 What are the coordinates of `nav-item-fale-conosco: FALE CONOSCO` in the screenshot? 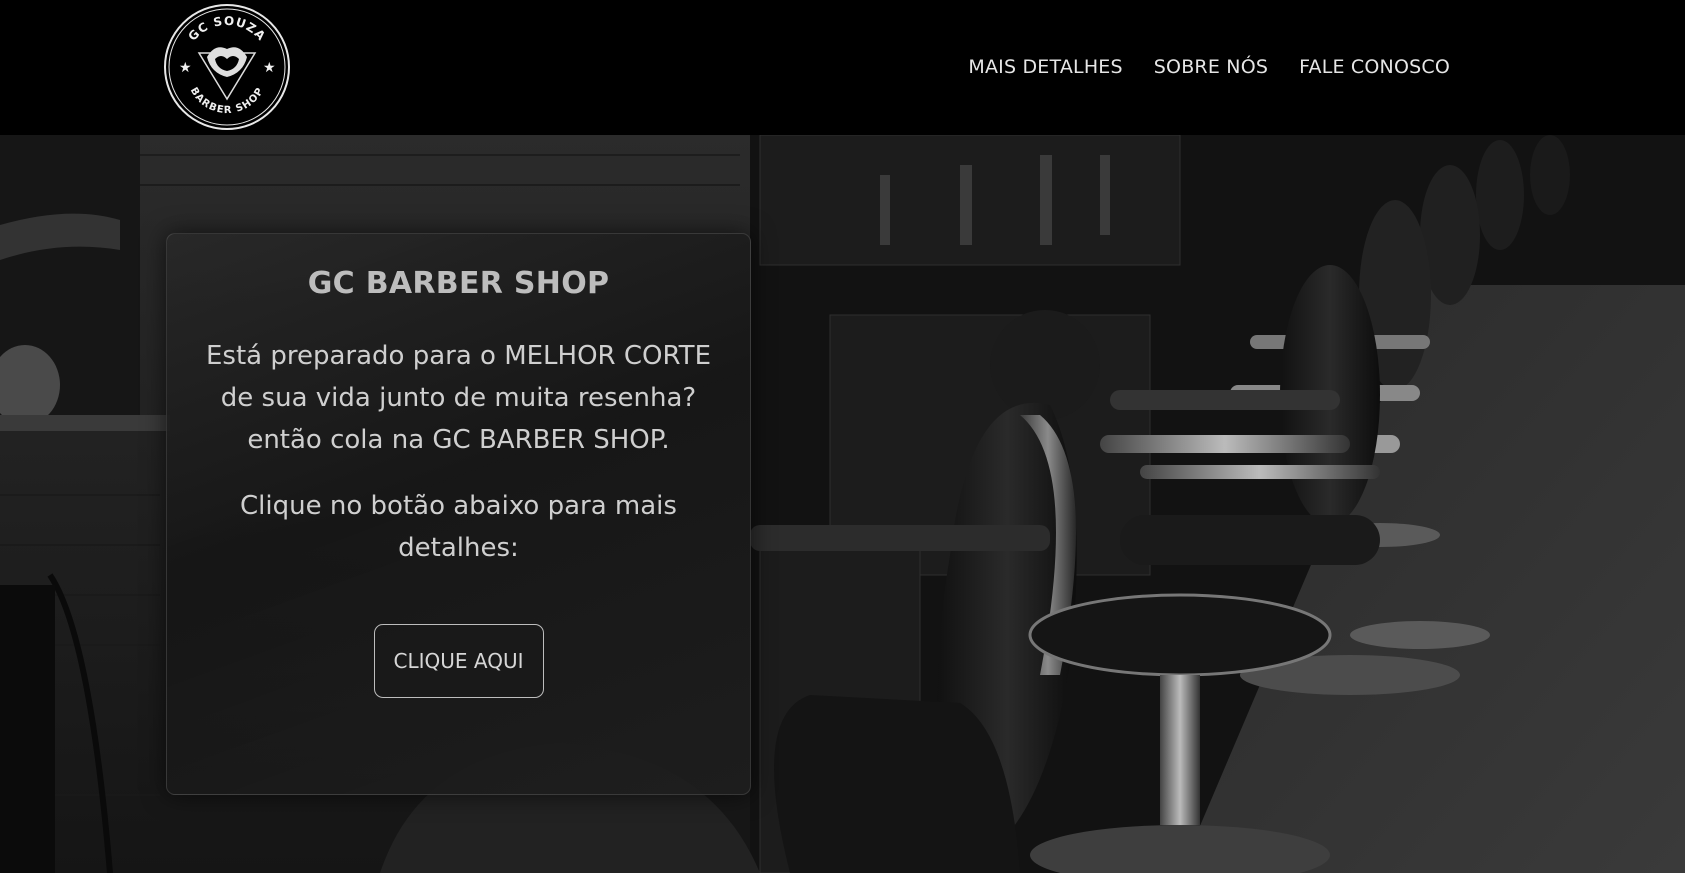 It's located at (1374, 67).